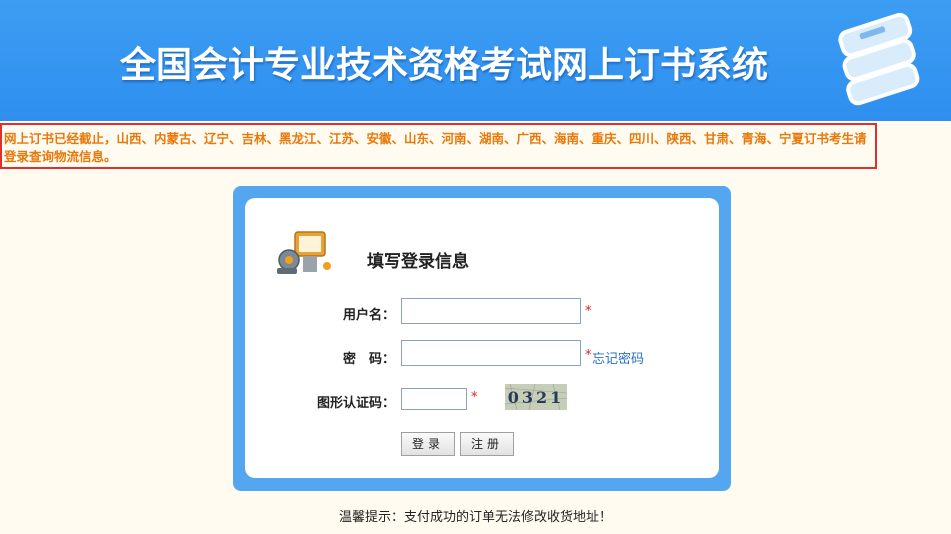 The width and height of the screenshot is (951, 534). Describe the element at coordinates (618, 357) in the screenshot. I see `forgot-password-link: 忘记密码` at that location.